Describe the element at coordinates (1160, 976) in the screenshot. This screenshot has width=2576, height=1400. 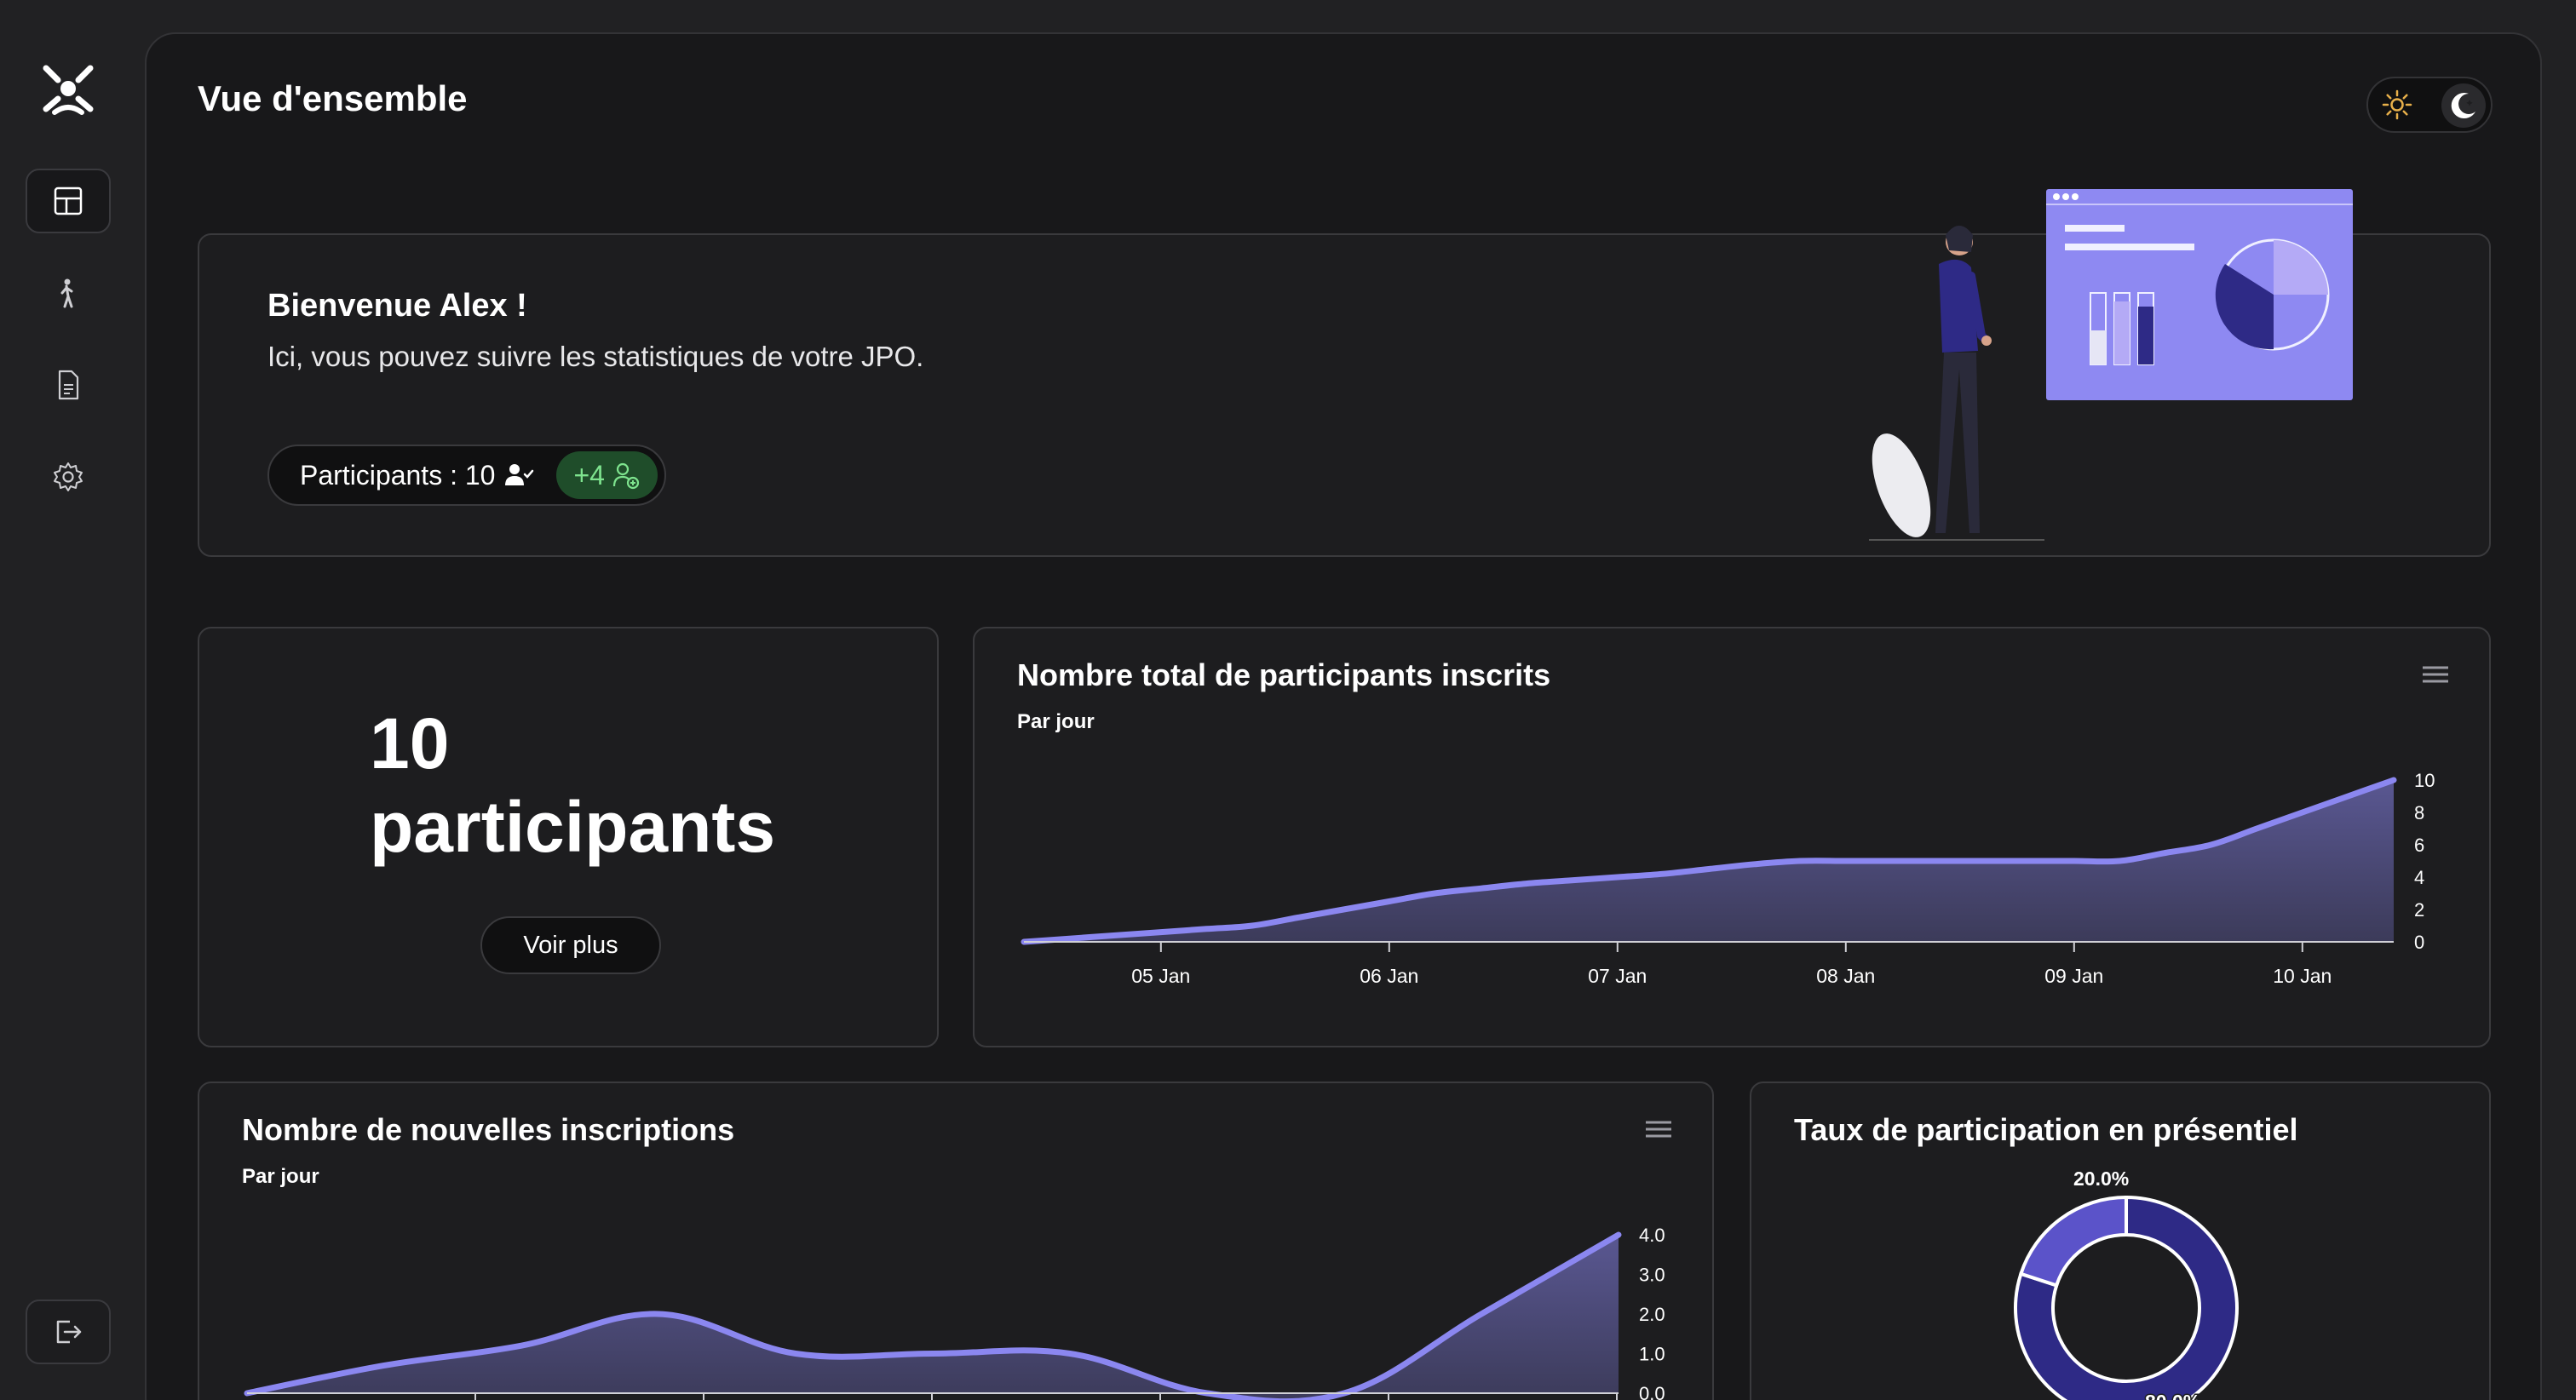
I see `x-tick-label: 05 Jan` at that location.